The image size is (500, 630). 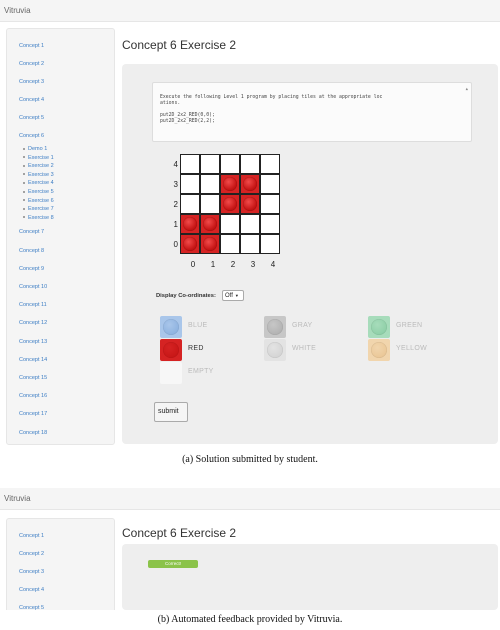 I want to click on sidebar-item-concept: Concept 6, so click(x=31, y=136).